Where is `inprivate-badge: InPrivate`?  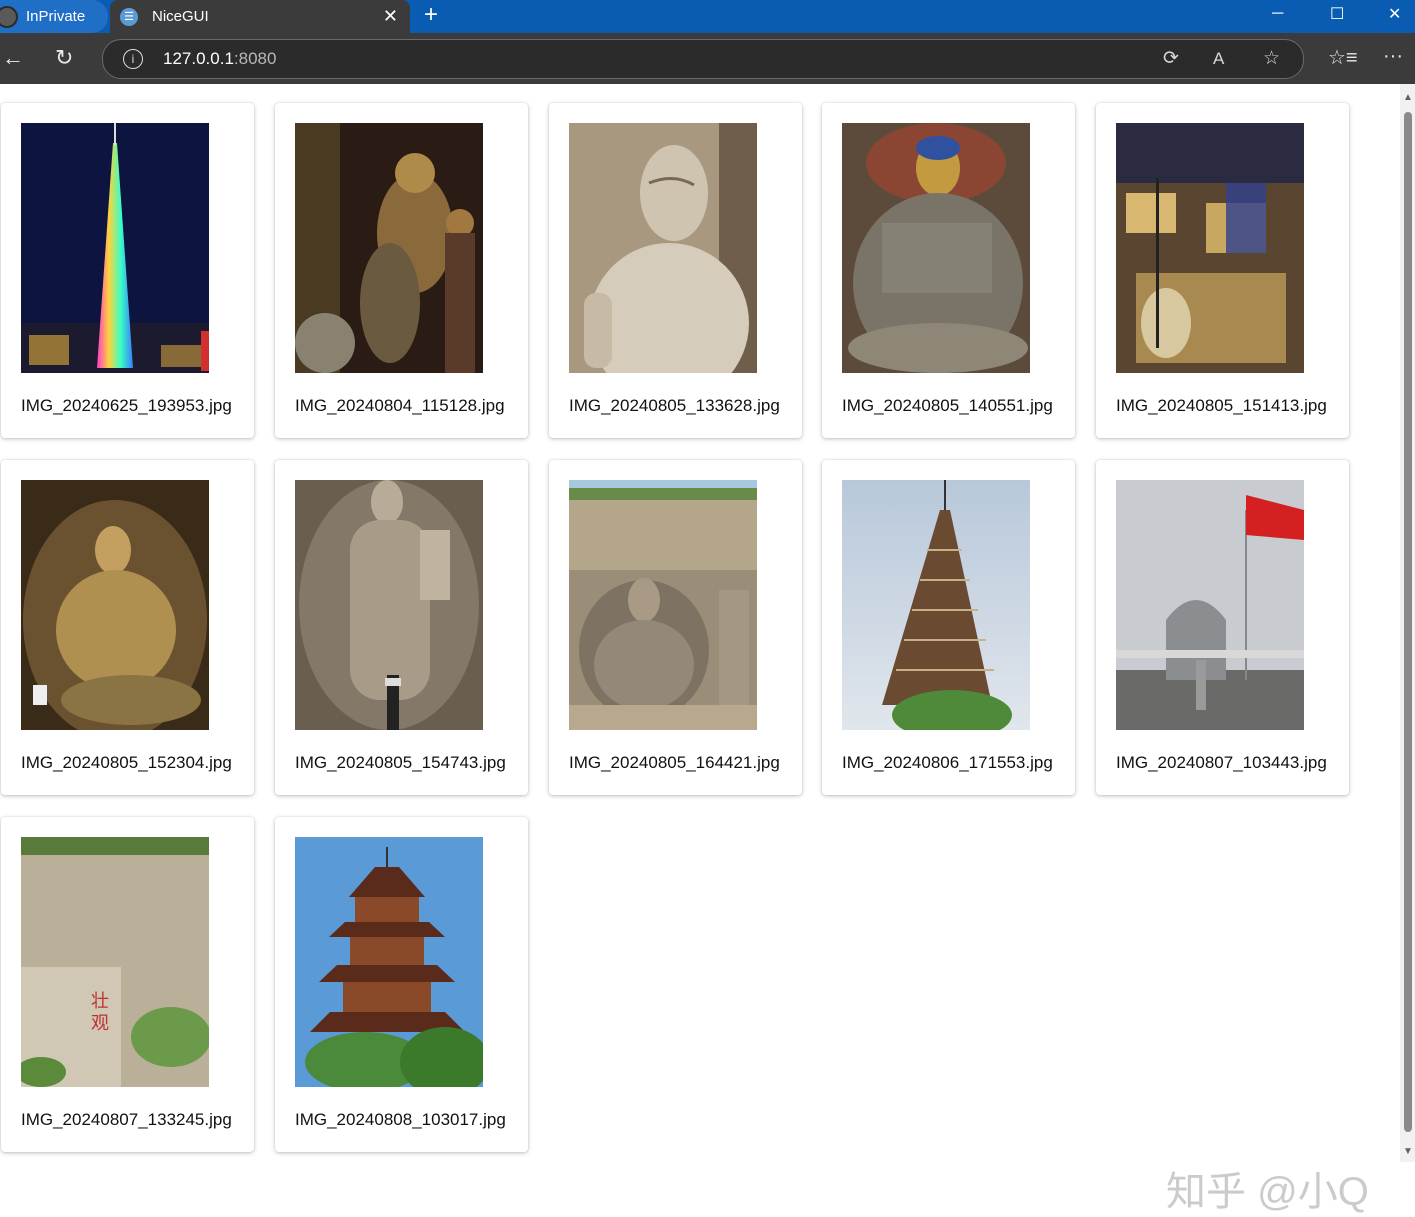
inprivate-badge: InPrivate is located at coordinates (54, 16).